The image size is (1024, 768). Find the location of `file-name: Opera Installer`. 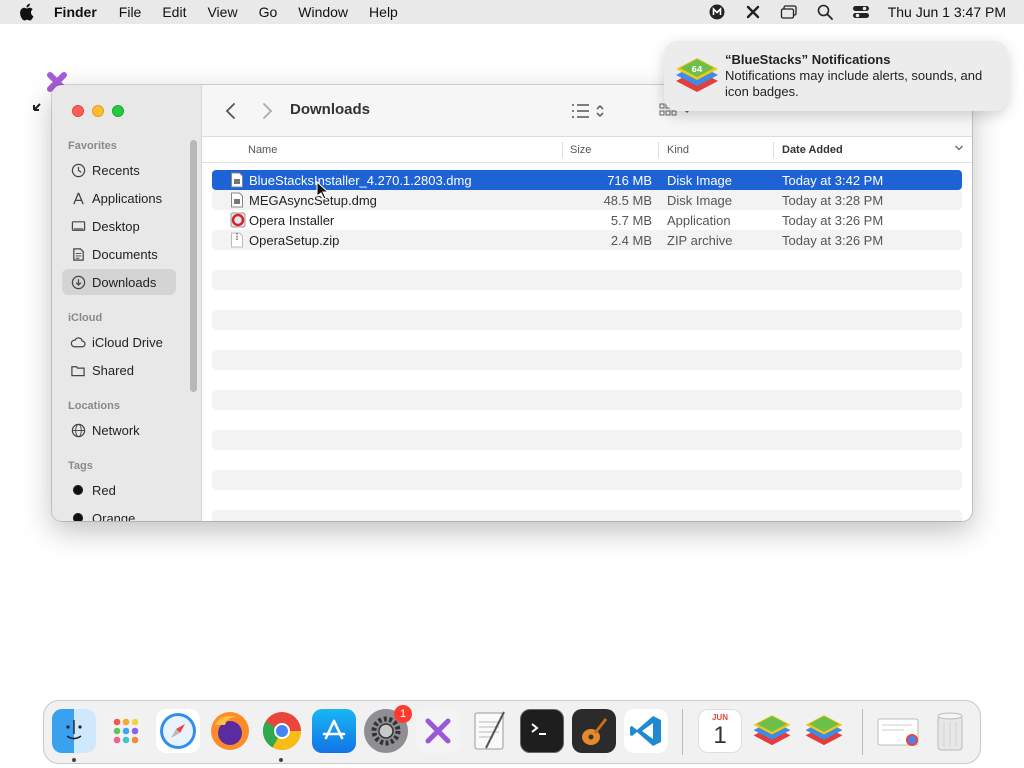

file-name: Opera Installer is located at coordinates (292, 220).